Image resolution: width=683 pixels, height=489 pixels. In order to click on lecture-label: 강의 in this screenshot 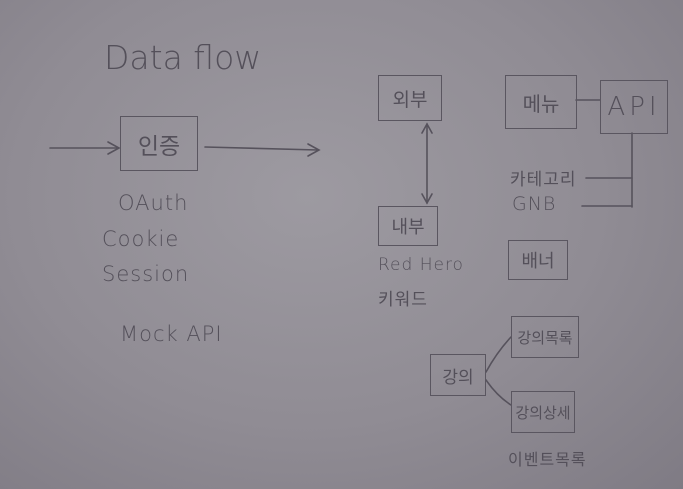, I will do `click(458, 377)`.